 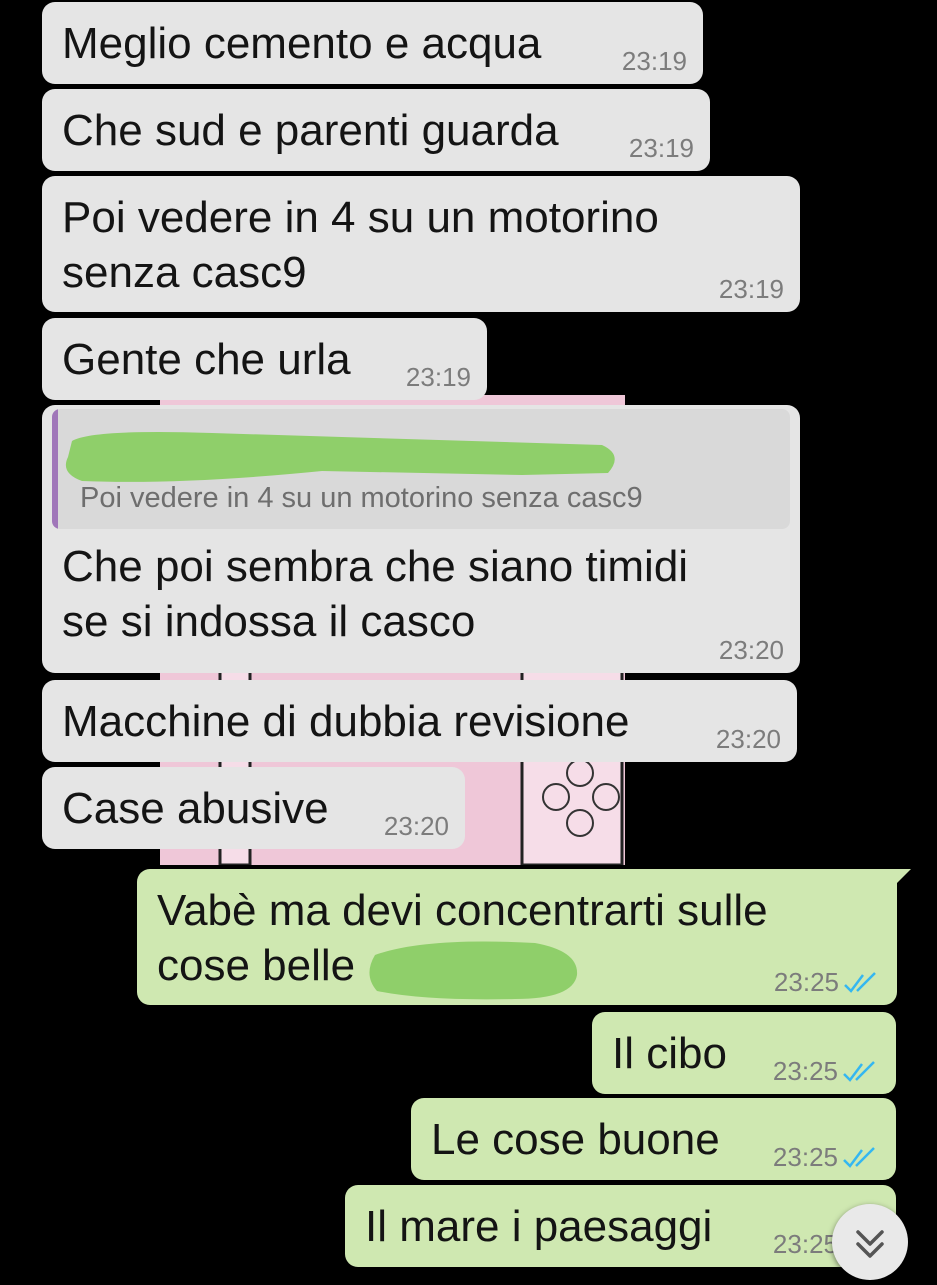 What do you see at coordinates (55, 469) in the screenshot?
I see `quote-bar` at bounding box center [55, 469].